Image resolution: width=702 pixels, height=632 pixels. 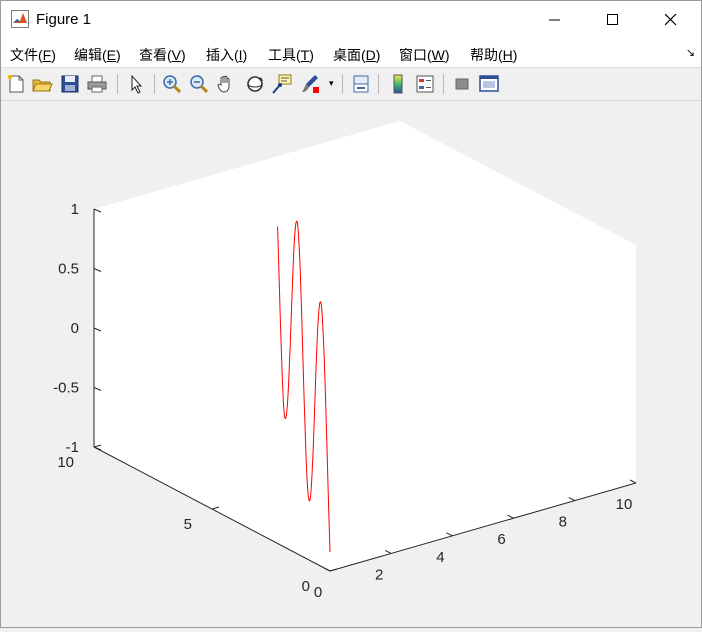 I want to click on z-tick-label: 0.5, so click(x=68, y=269).